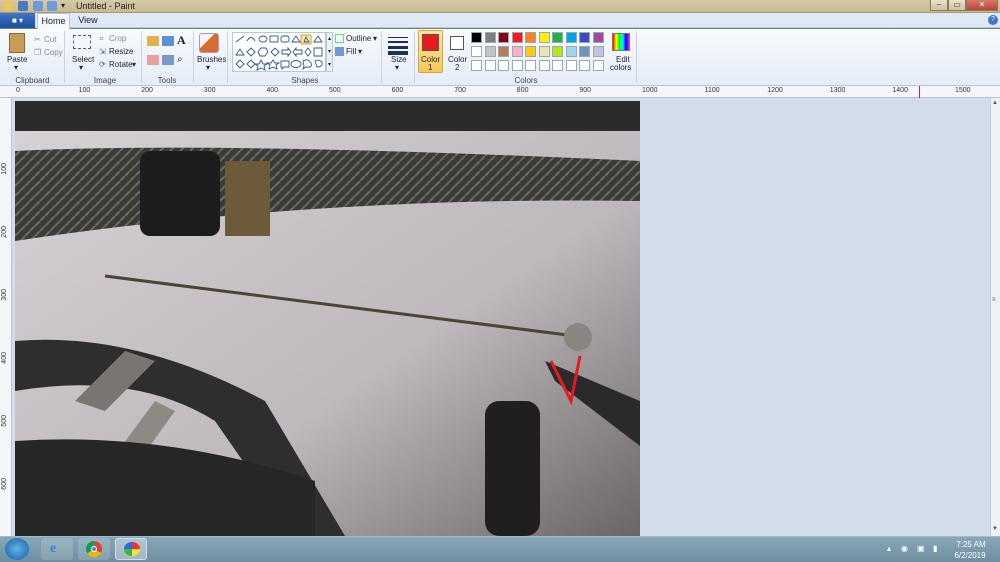  I want to click on brushes-icon, so click(209, 43).